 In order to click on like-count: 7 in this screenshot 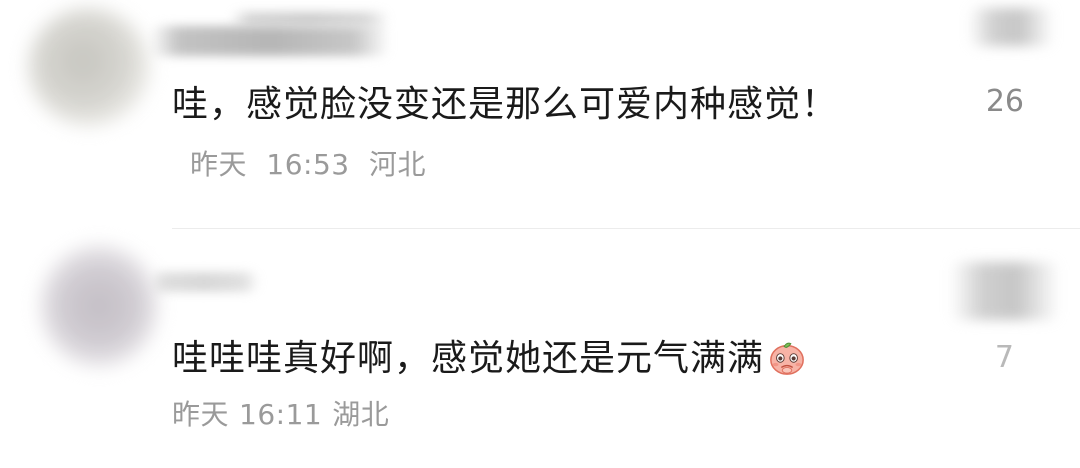, I will do `click(1004, 357)`.